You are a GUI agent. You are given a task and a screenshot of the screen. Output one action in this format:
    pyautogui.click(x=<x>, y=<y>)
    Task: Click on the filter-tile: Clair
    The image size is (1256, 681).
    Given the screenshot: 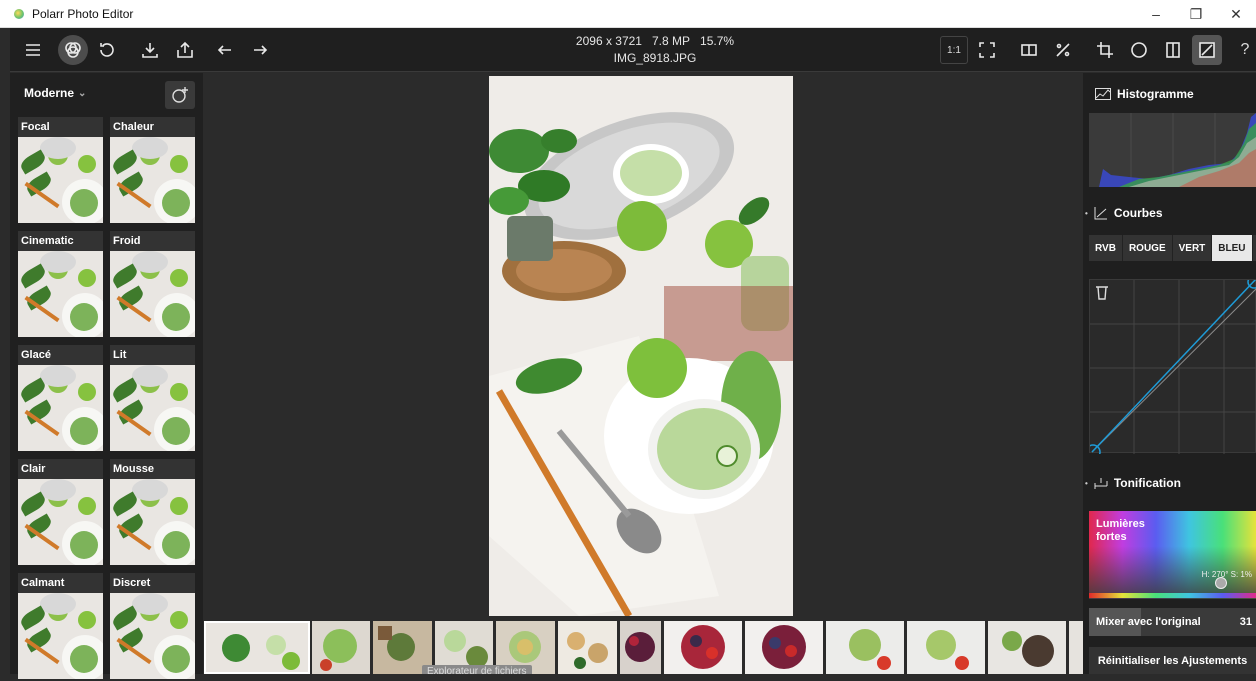 What is the action you would take?
    pyautogui.click(x=60, y=513)
    